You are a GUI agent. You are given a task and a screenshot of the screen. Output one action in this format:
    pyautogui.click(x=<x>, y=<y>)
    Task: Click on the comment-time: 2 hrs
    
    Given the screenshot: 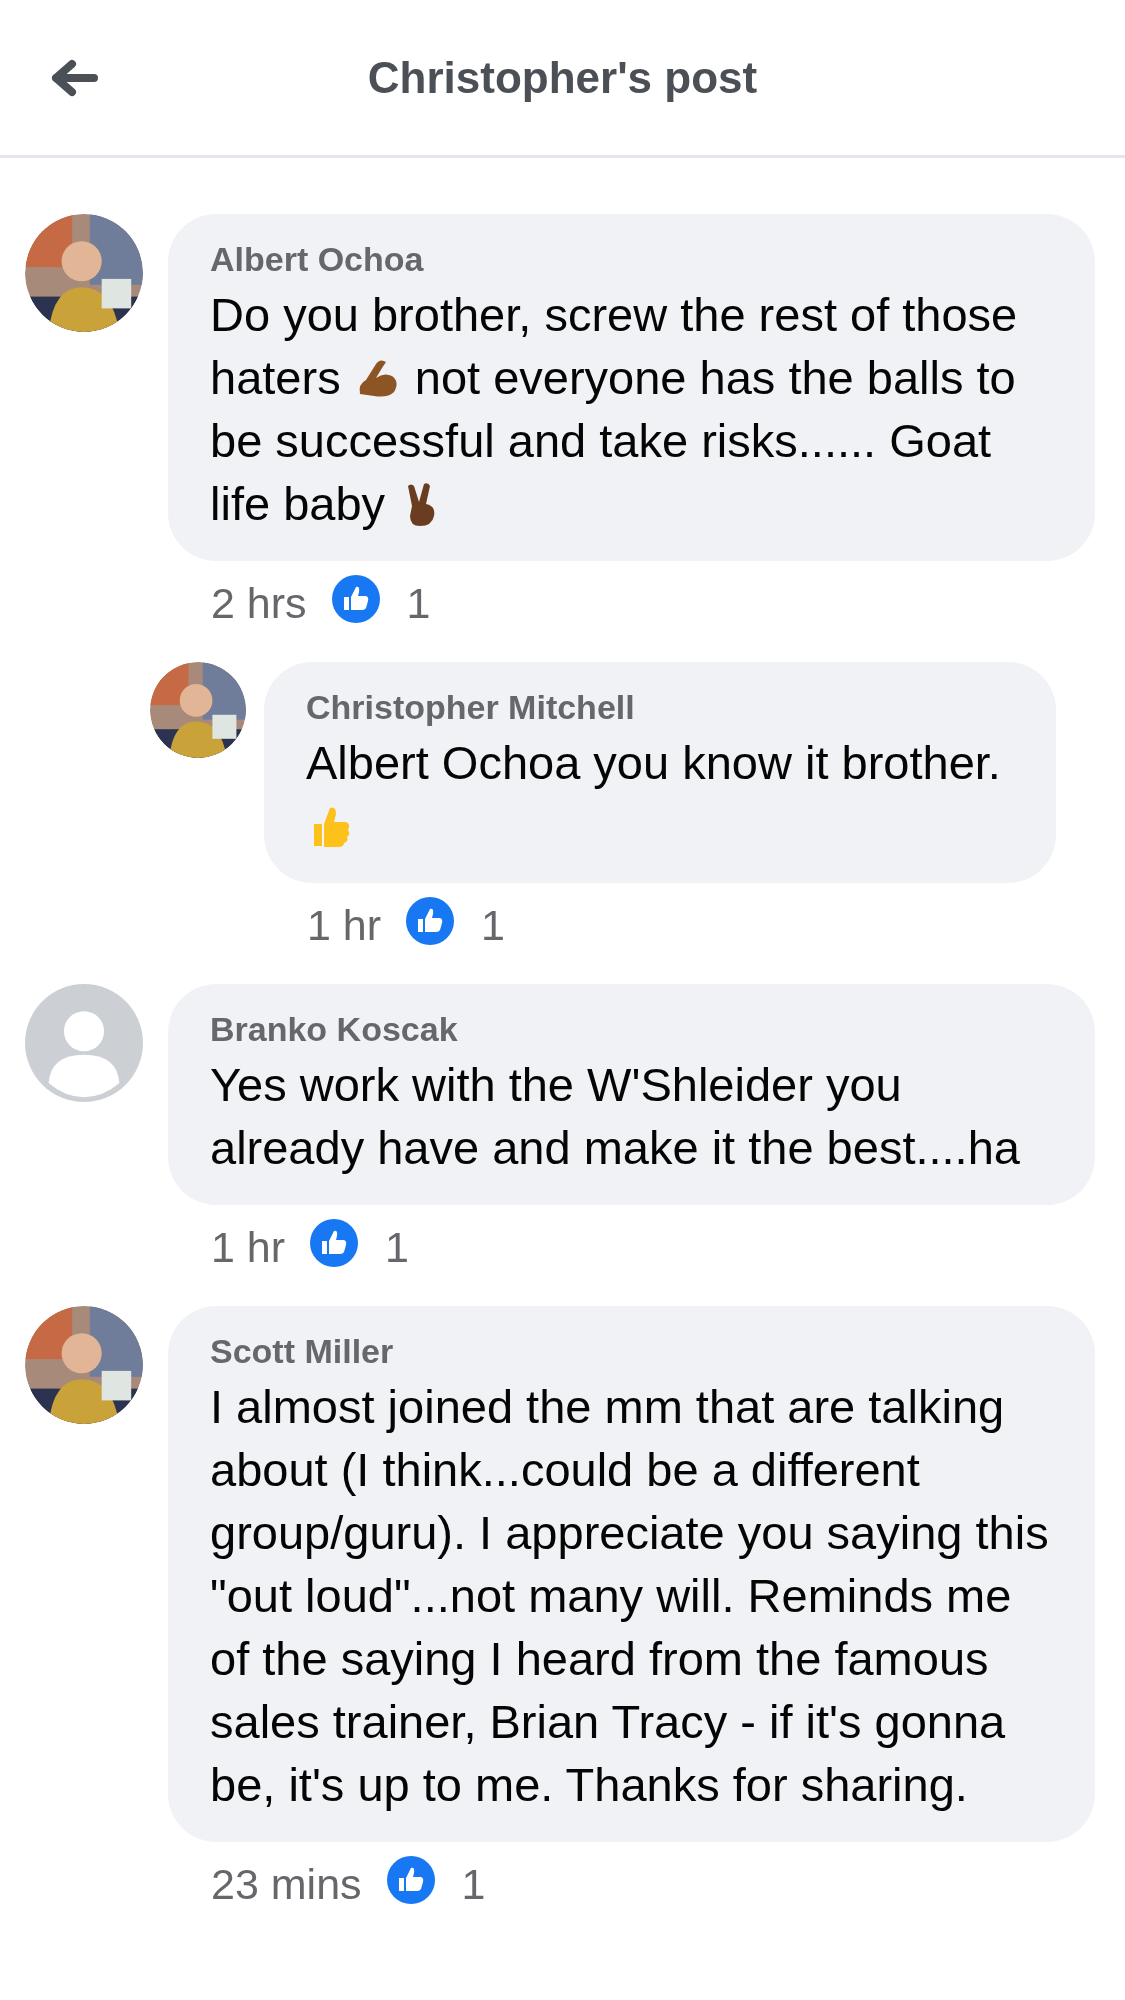 What is the action you would take?
    pyautogui.click(x=259, y=603)
    